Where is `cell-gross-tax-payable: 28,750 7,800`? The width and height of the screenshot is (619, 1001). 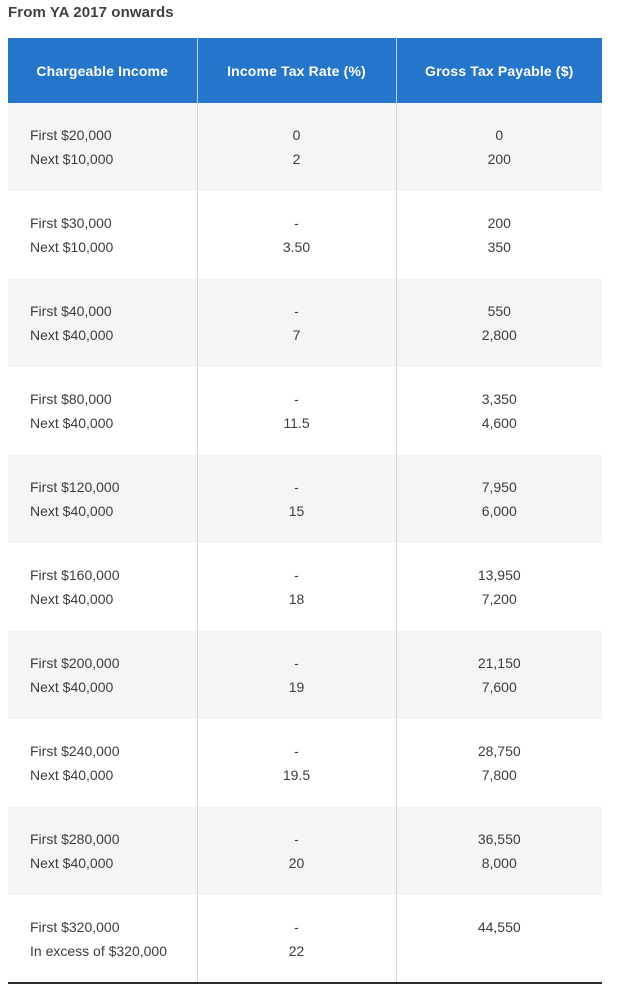
cell-gross-tax-payable: 28,750 7,800 is located at coordinates (499, 763).